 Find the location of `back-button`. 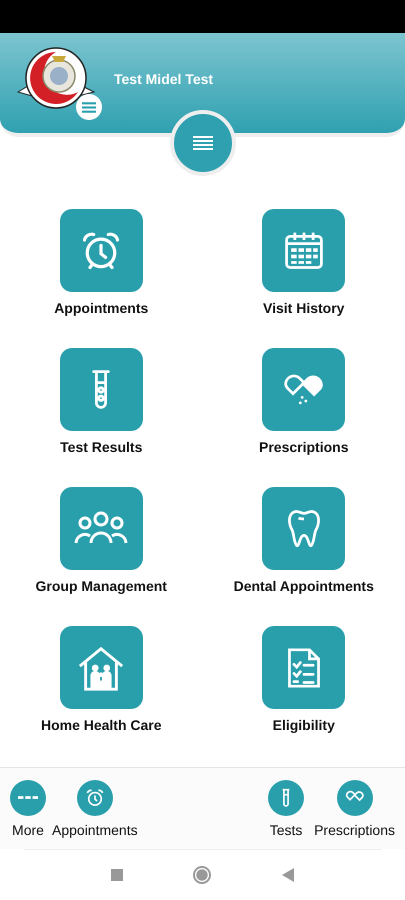

back-button is located at coordinates (287, 875).